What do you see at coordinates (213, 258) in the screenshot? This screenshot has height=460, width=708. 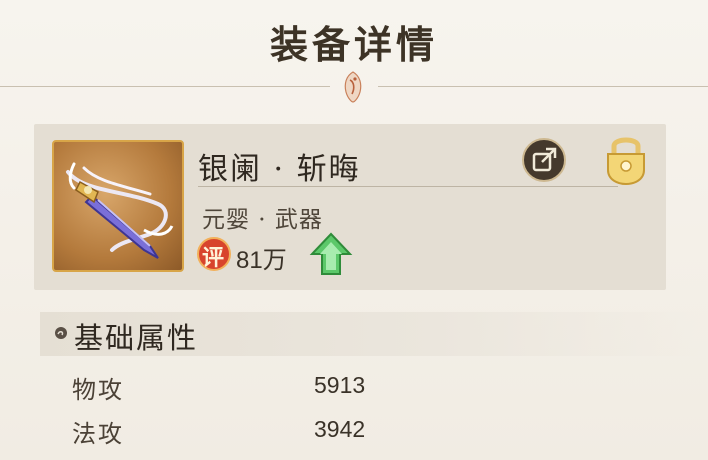 I see `score-badge-label: 评` at bounding box center [213, 258].